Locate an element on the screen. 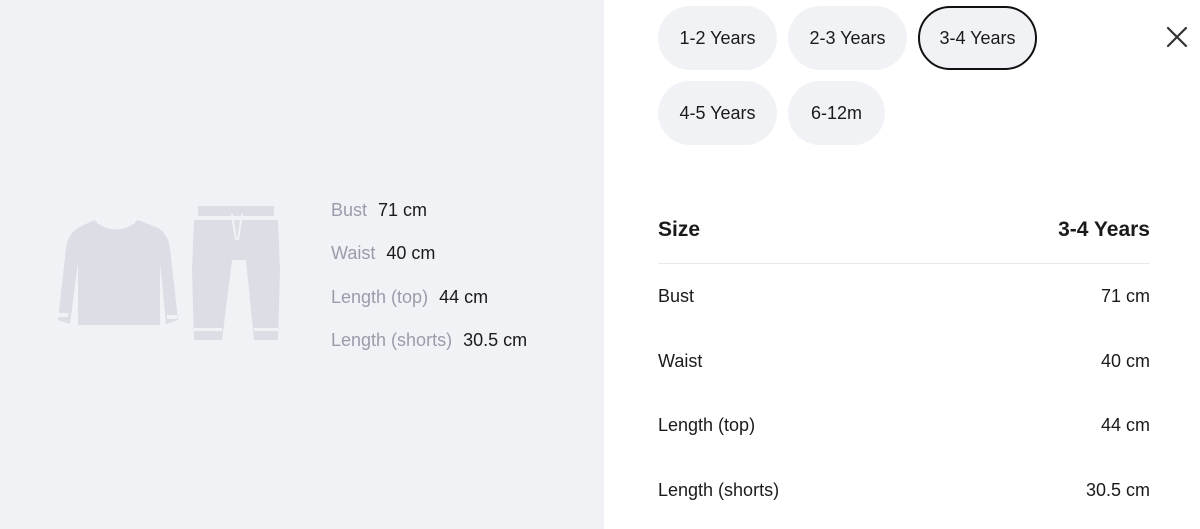  summary-value: 71 cm is located at coordinates (403, 210).